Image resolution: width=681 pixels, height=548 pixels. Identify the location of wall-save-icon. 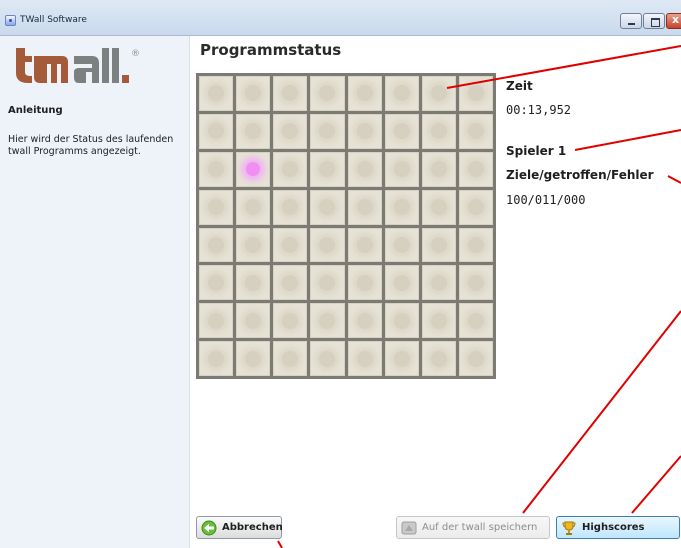
(409, 528).